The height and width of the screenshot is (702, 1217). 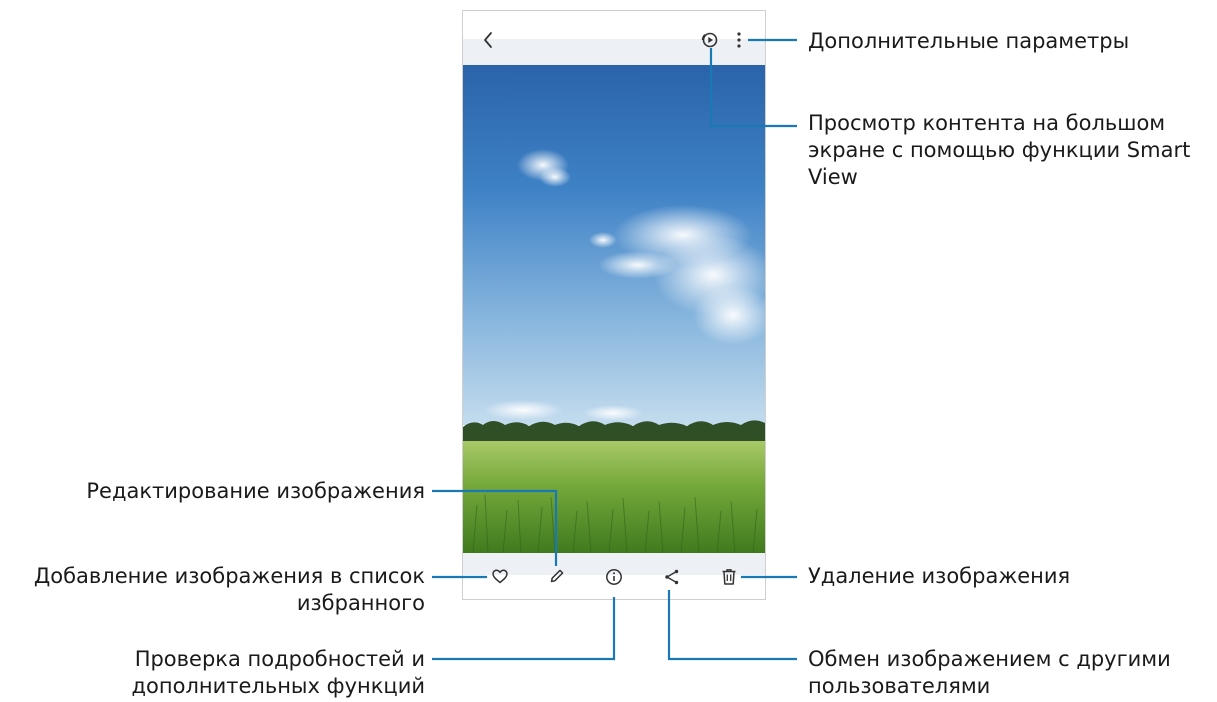 I want to click on callout-more-options: Дополнительные параметры, so click(x=968, y=41).